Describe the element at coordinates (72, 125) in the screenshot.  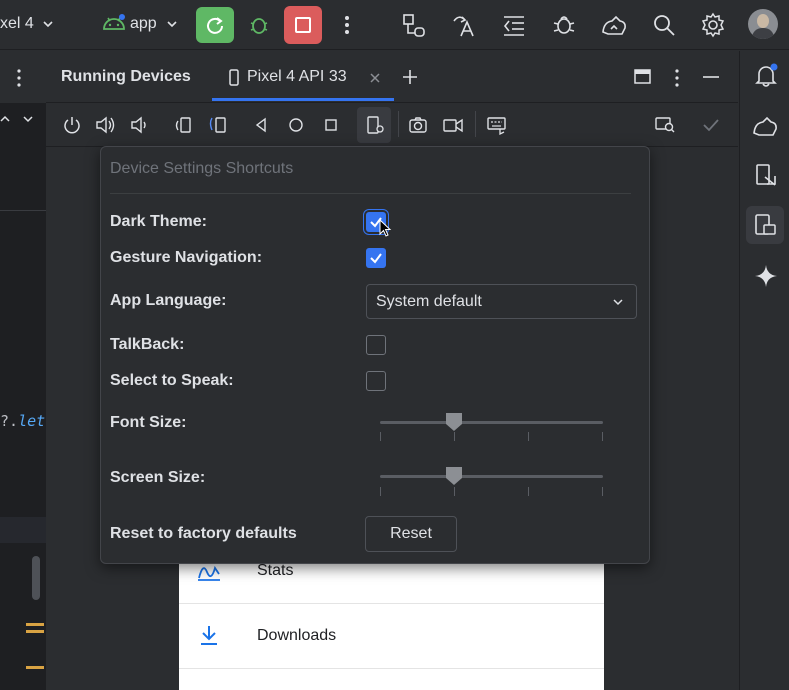
I see `power-icon` at that location.